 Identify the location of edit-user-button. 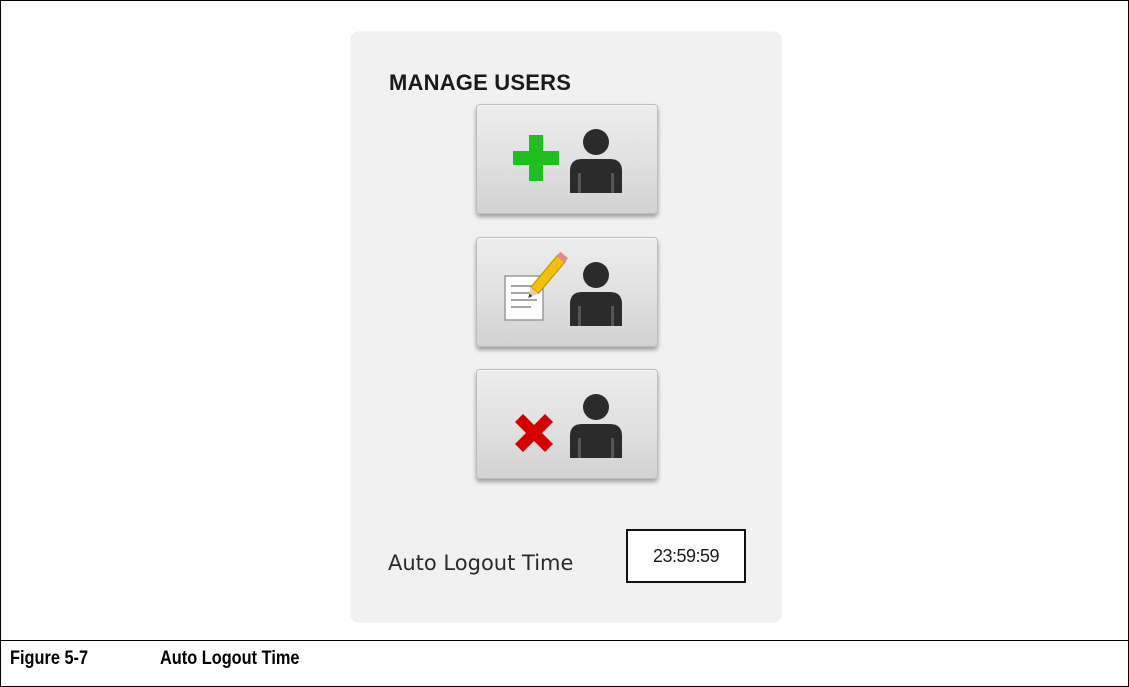
(567, 292).